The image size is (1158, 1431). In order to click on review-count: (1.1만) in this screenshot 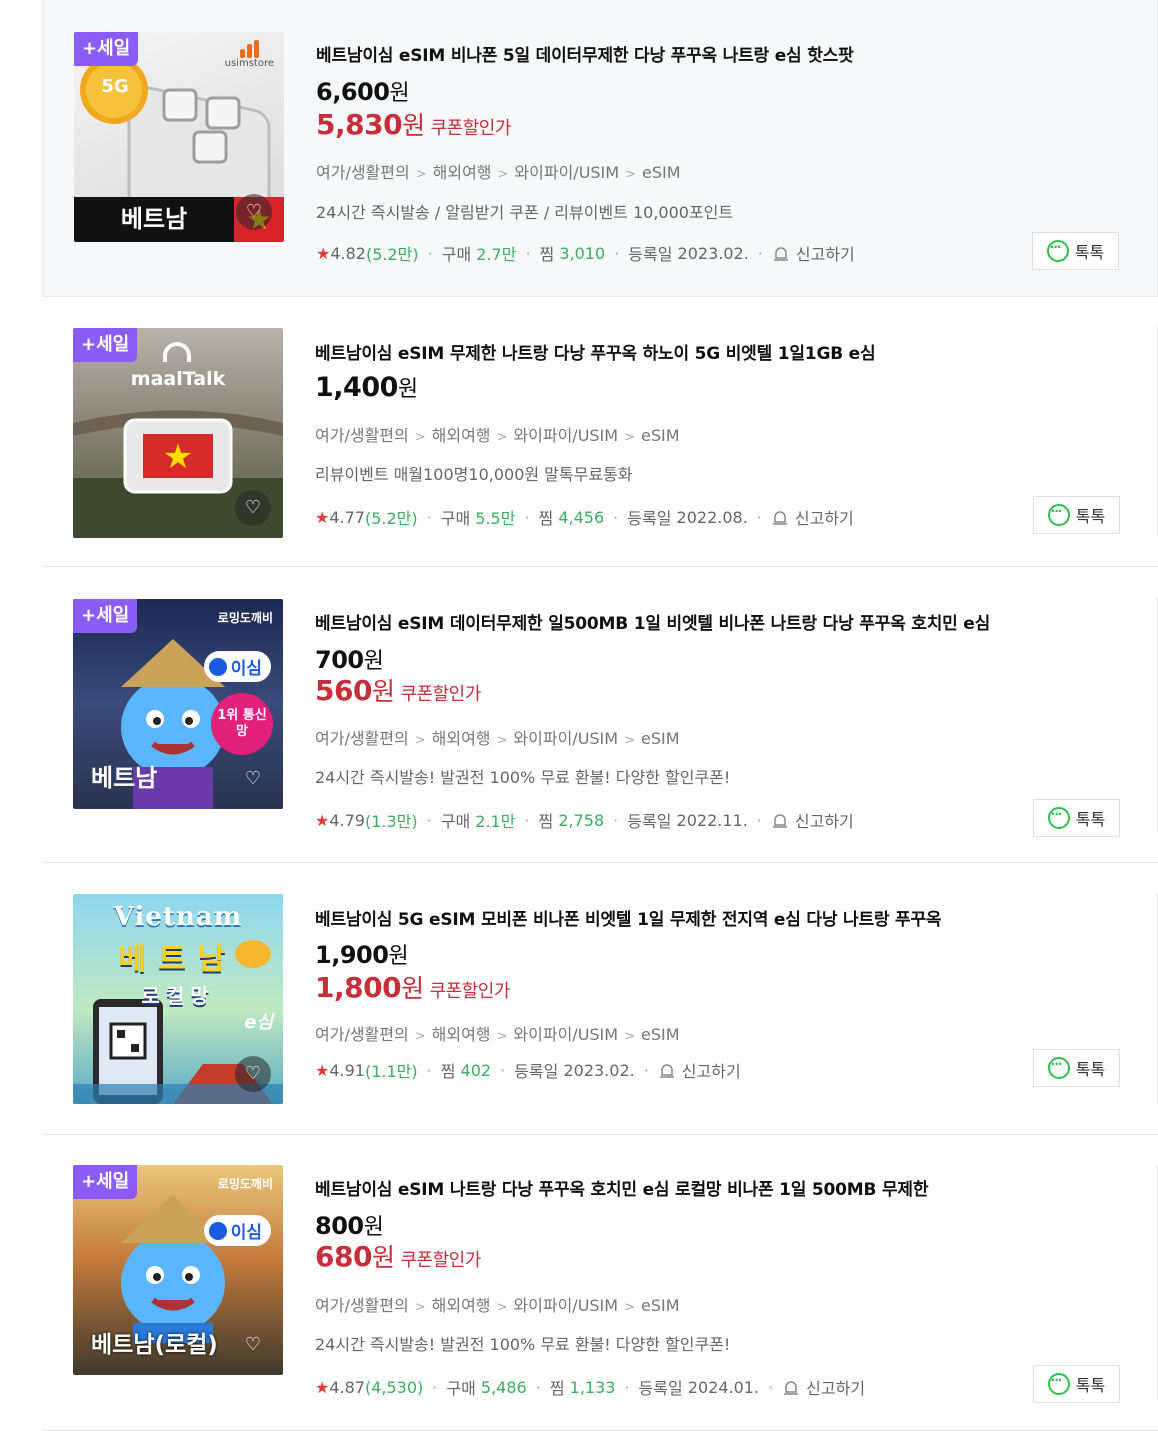, I will do `click(391, 1070)`.